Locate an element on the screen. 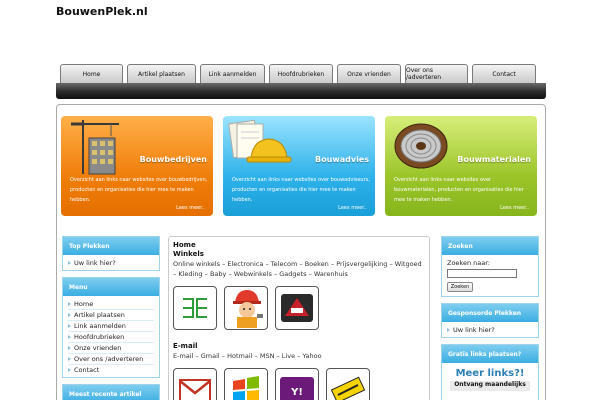 This screenshot has width=600, height=400. worker-cartoon-tile is located at coordinates (246, 308).